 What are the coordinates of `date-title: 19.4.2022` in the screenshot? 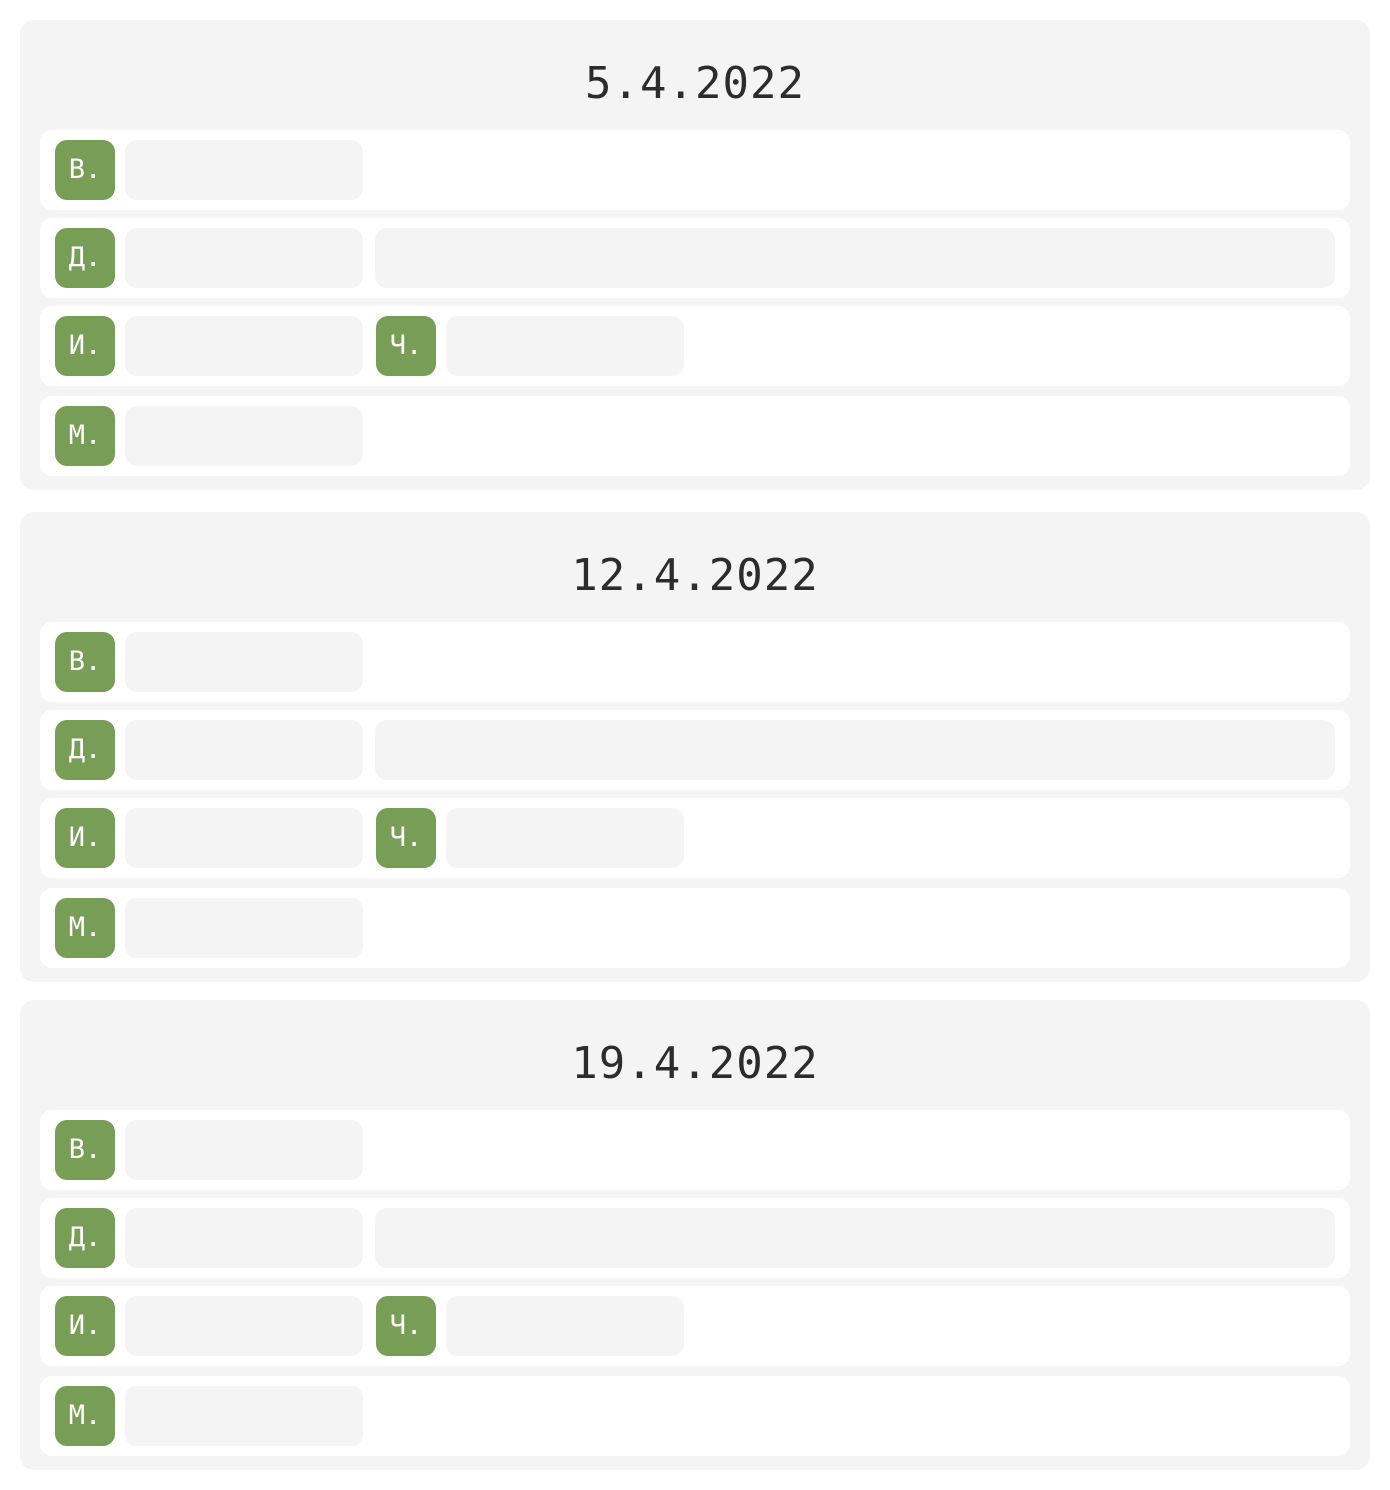 It's located at (695, 1063).